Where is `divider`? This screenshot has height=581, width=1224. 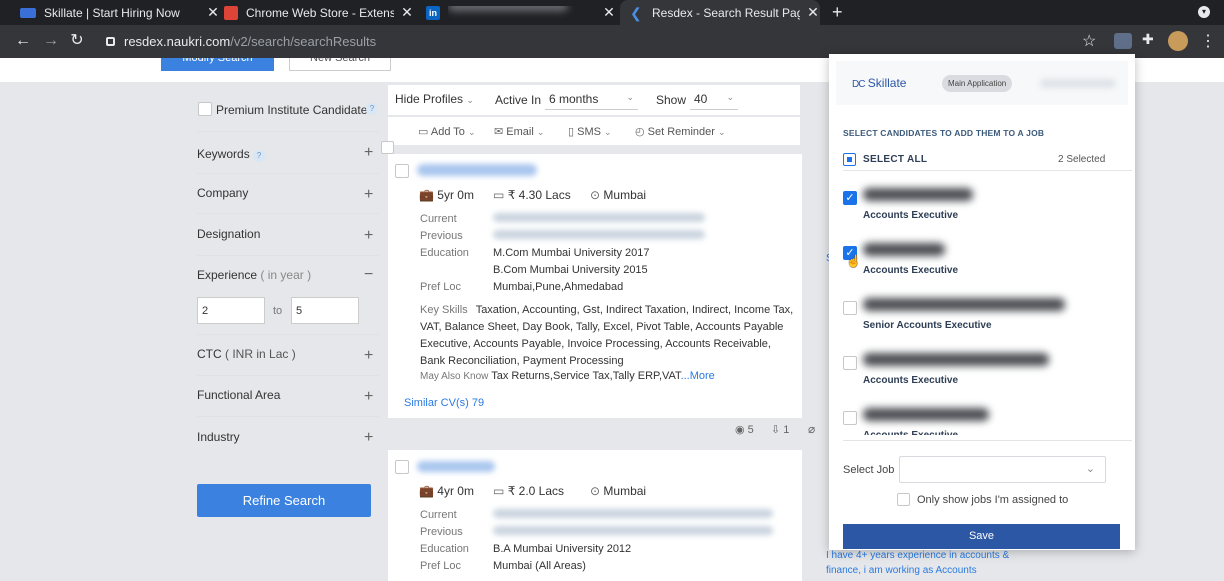
divider is located at coordinates (987, 440).